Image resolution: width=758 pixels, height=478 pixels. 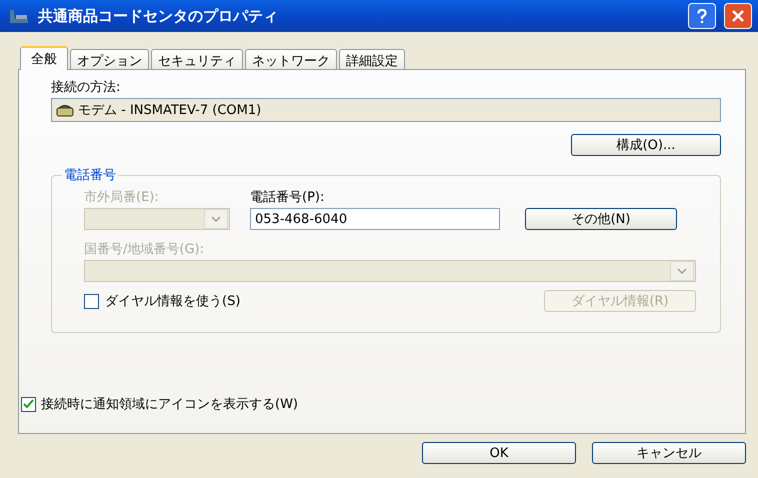 I want to click on tab: オプション, so click(x=109, y=59).